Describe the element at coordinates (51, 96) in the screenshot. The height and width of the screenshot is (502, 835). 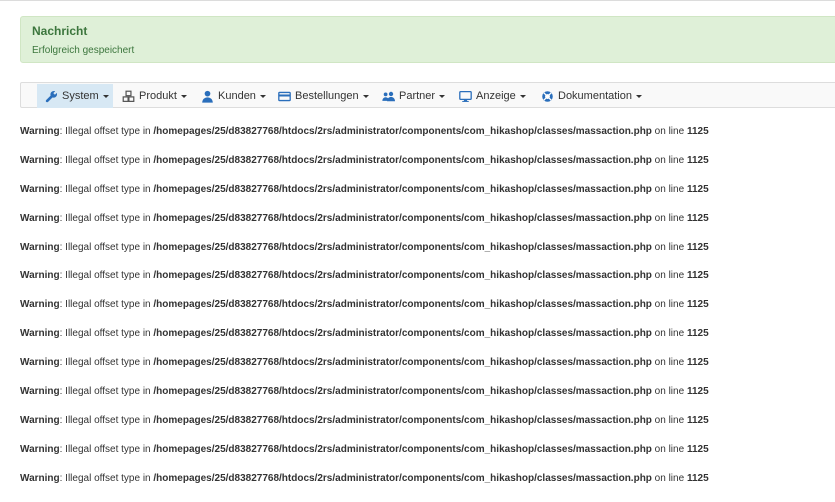
I see `wrench-icon` at that location.